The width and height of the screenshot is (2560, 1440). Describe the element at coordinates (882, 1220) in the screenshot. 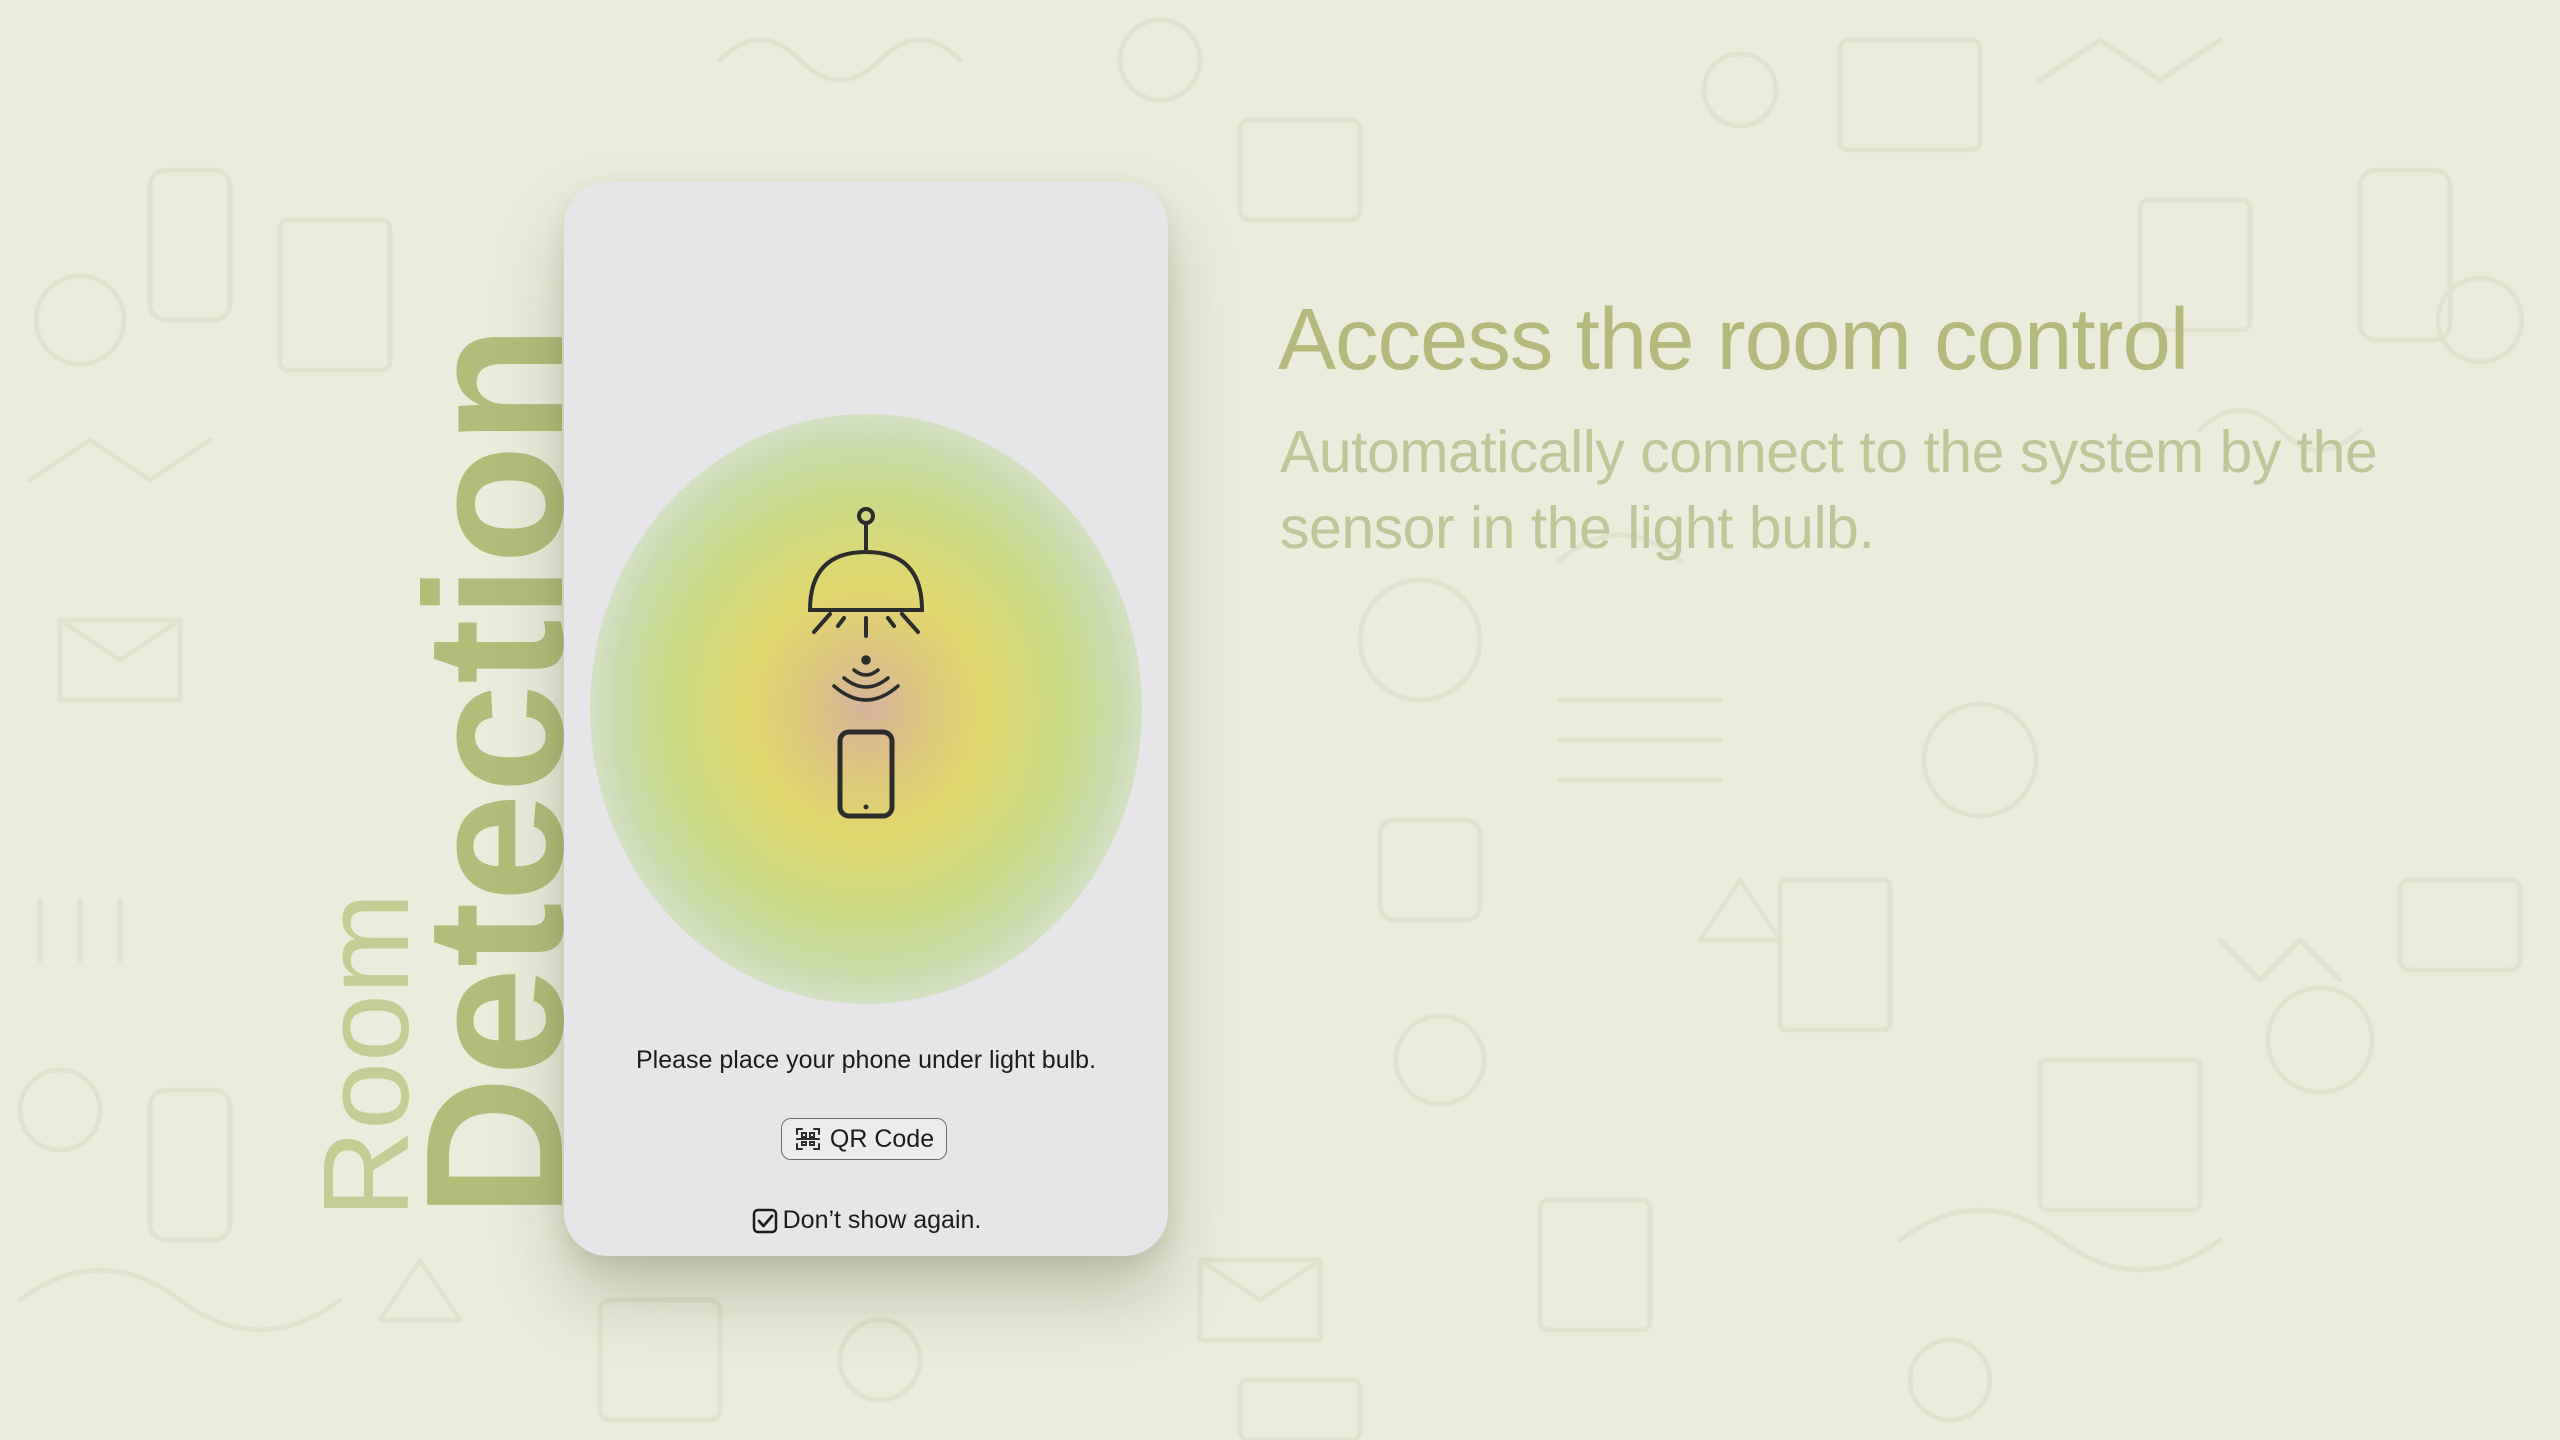

I see `dont-show-again-label: Don’t show again.` at that location.